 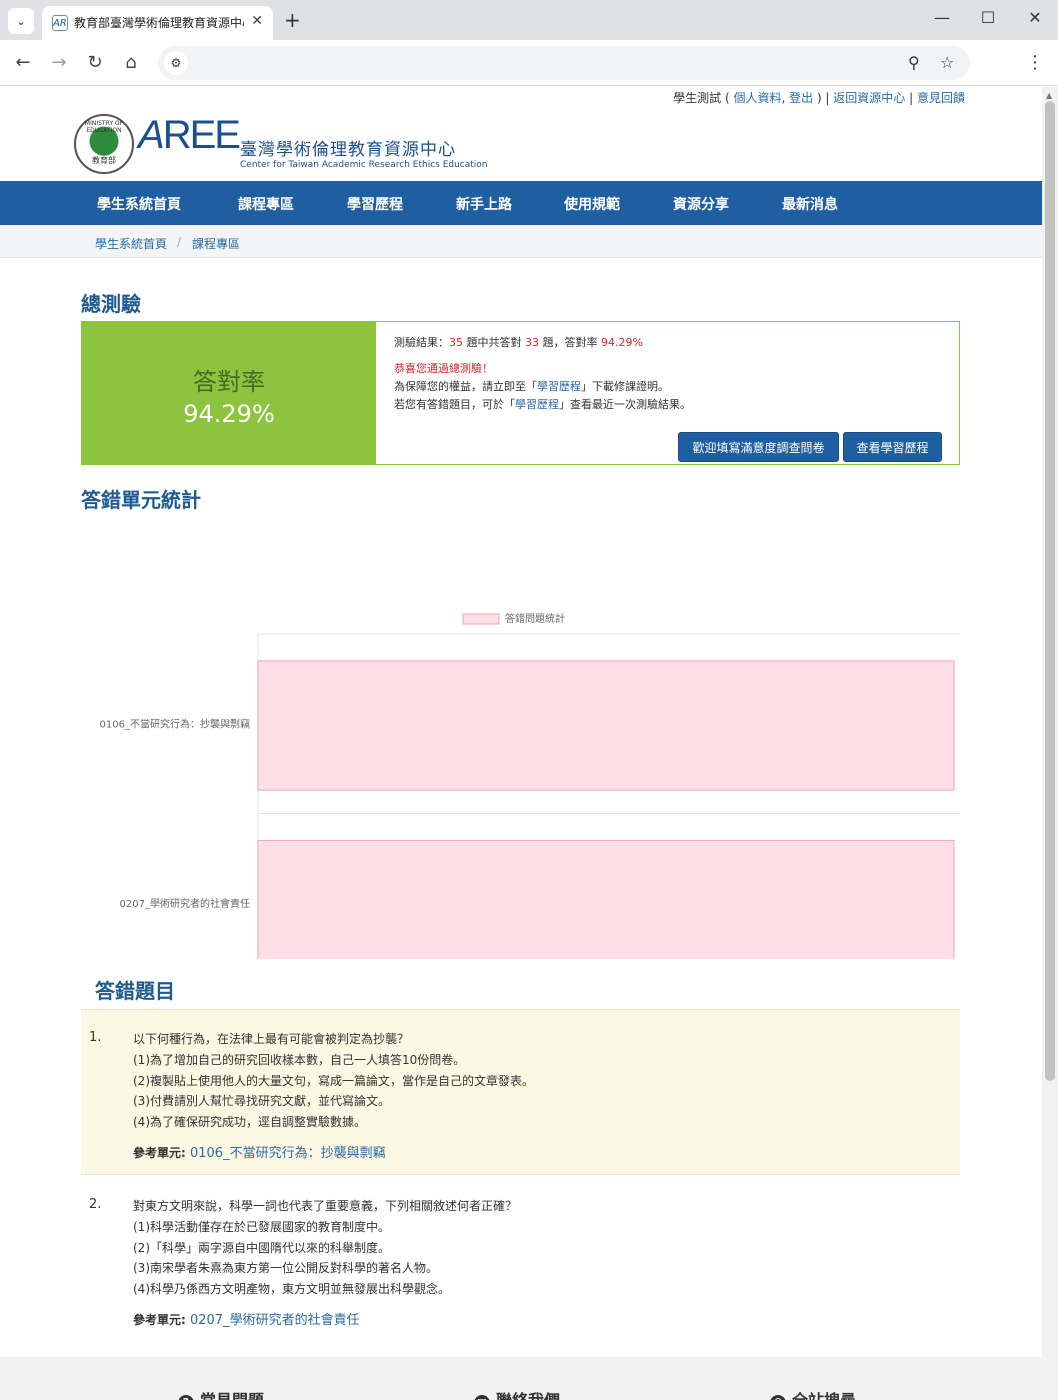 I want to click on favicon-icon: AR, so click(x=60, y=23).